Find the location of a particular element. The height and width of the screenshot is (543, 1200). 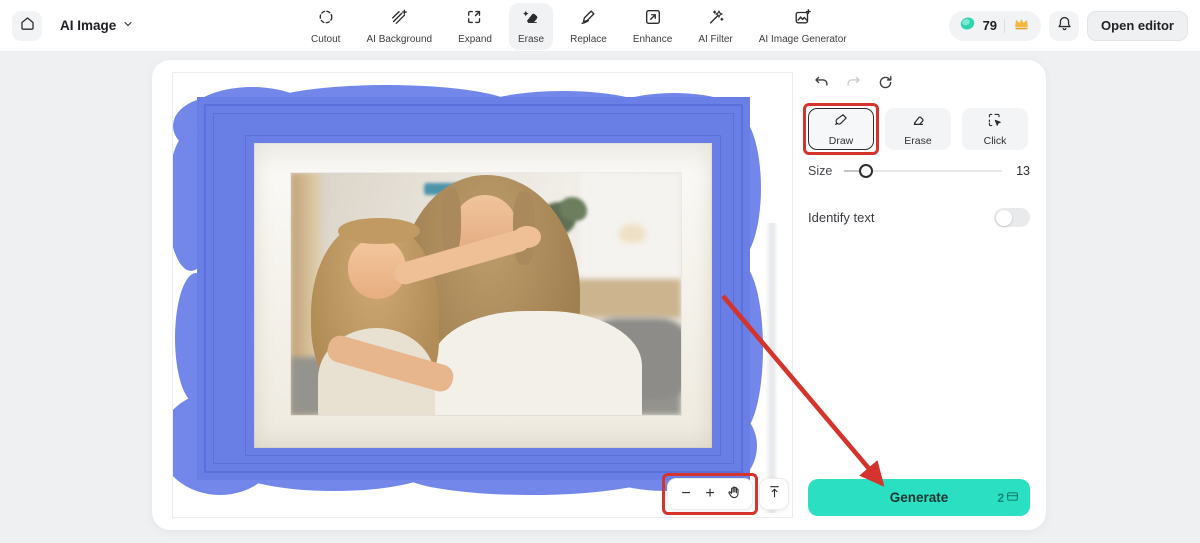

mask-mode-buttons: Draw Erase Click is located at coordinates (916, 129).